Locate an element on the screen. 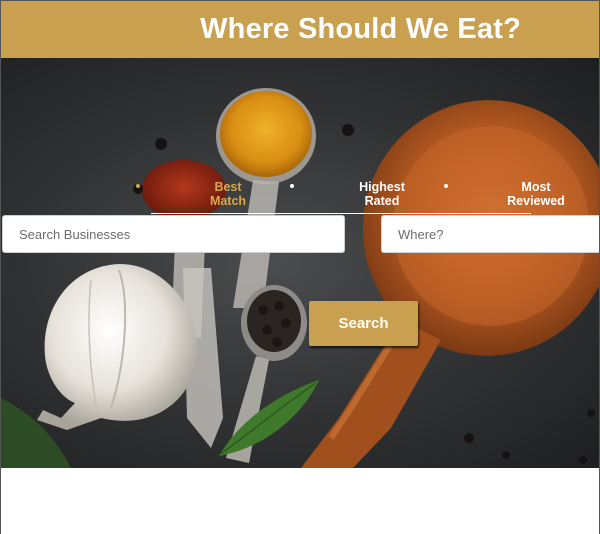 The image size is (600, 534). sort-divider is located at coordinates (341, 213).